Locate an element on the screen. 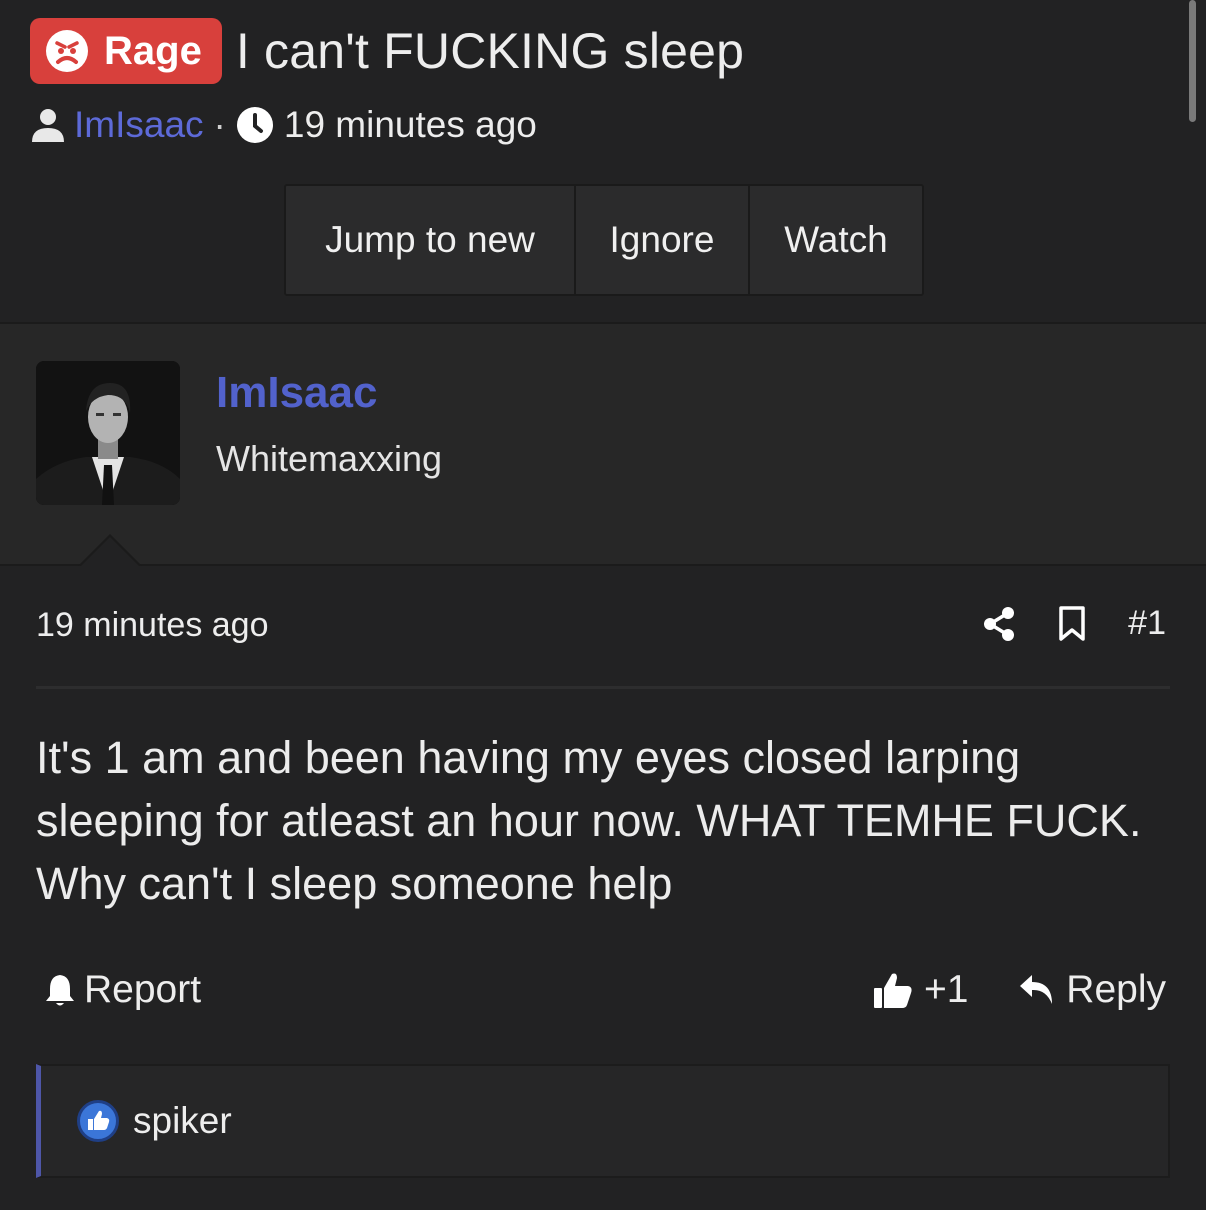 The image size is (1206, 1210). share-icon is located at coordinates (999, 624).